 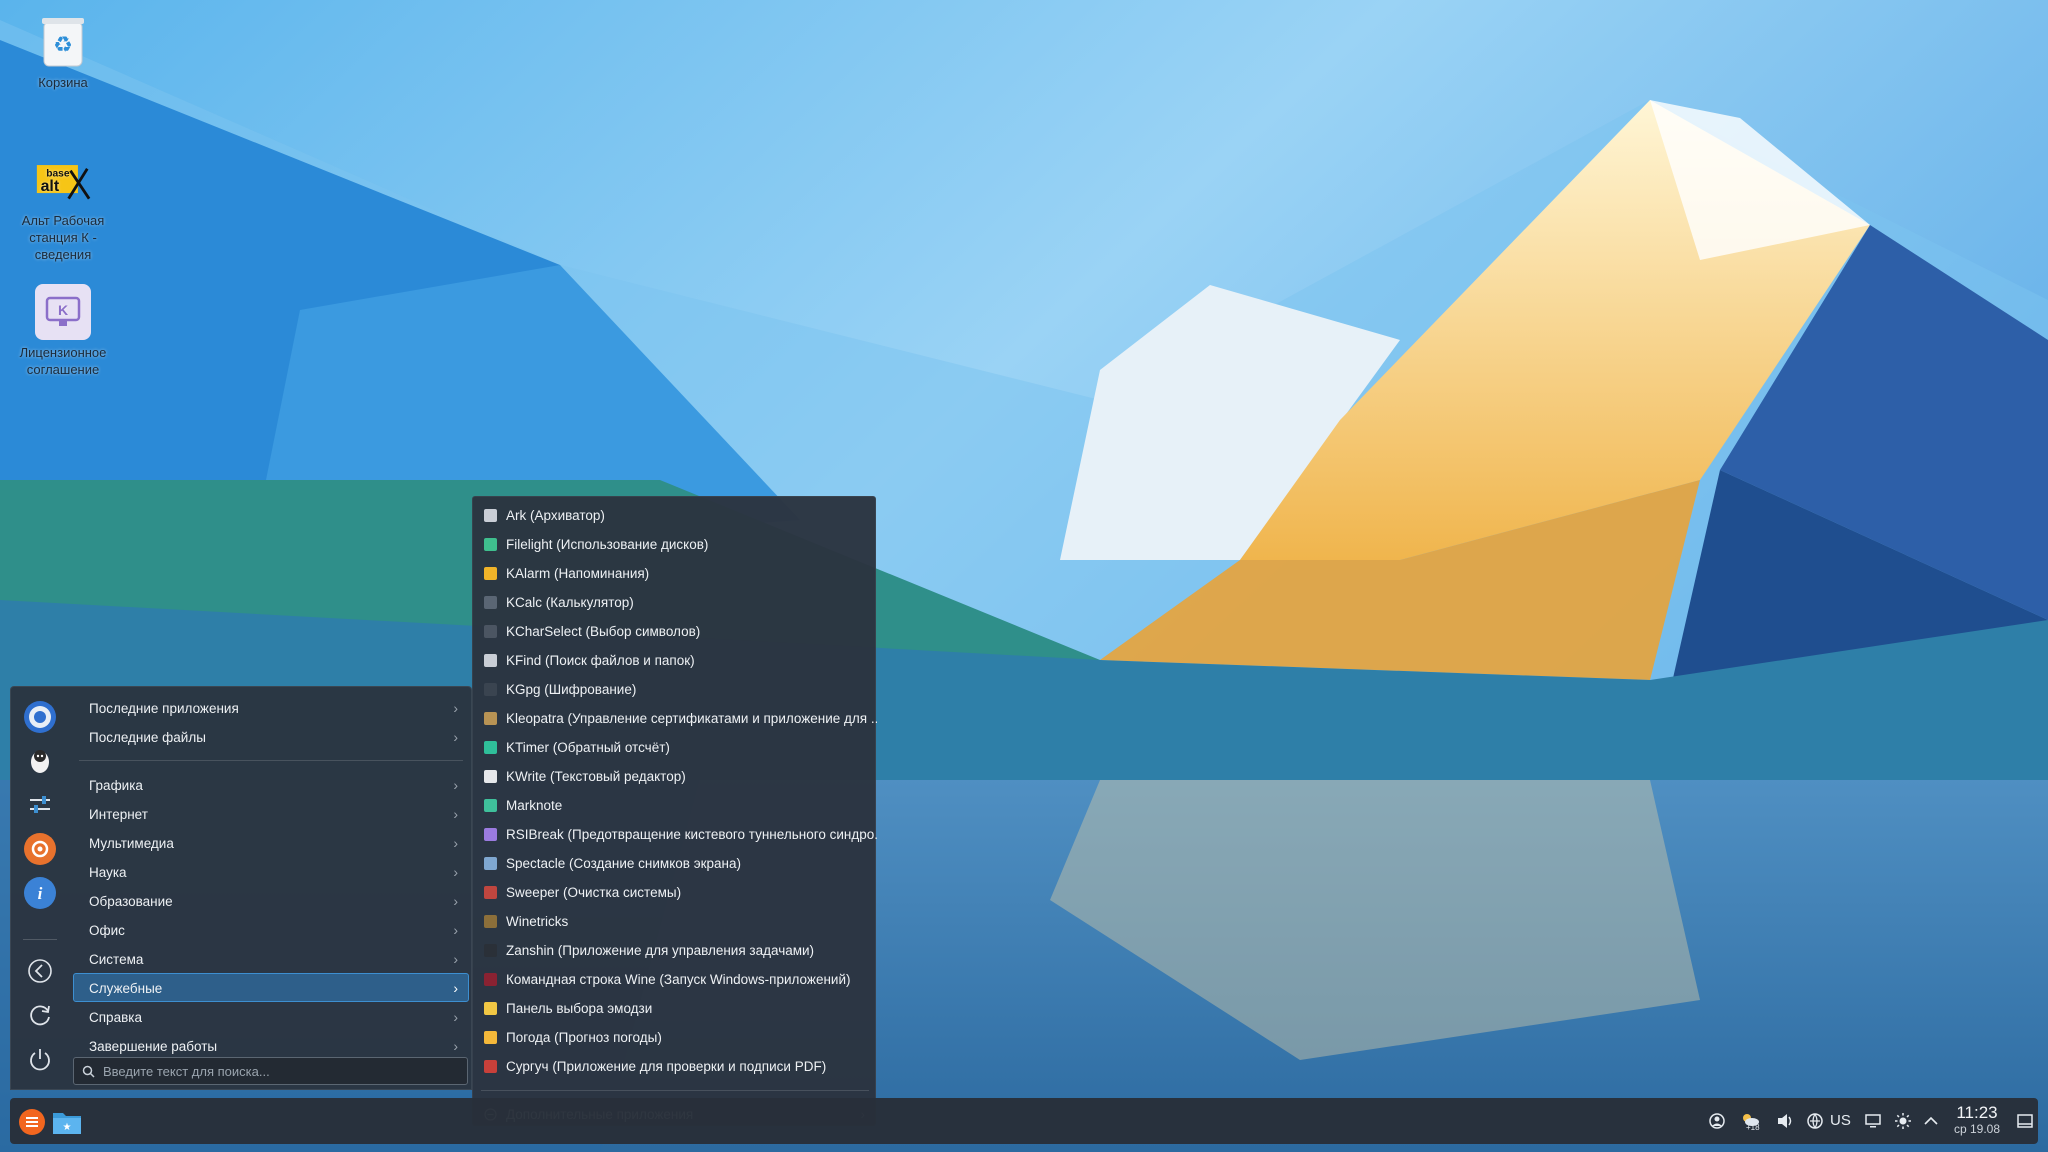 What do you see at coordinates (118, 814) in the screenshot?
I see `menu-category-label: Интернет` at bounding box center [118, 814].